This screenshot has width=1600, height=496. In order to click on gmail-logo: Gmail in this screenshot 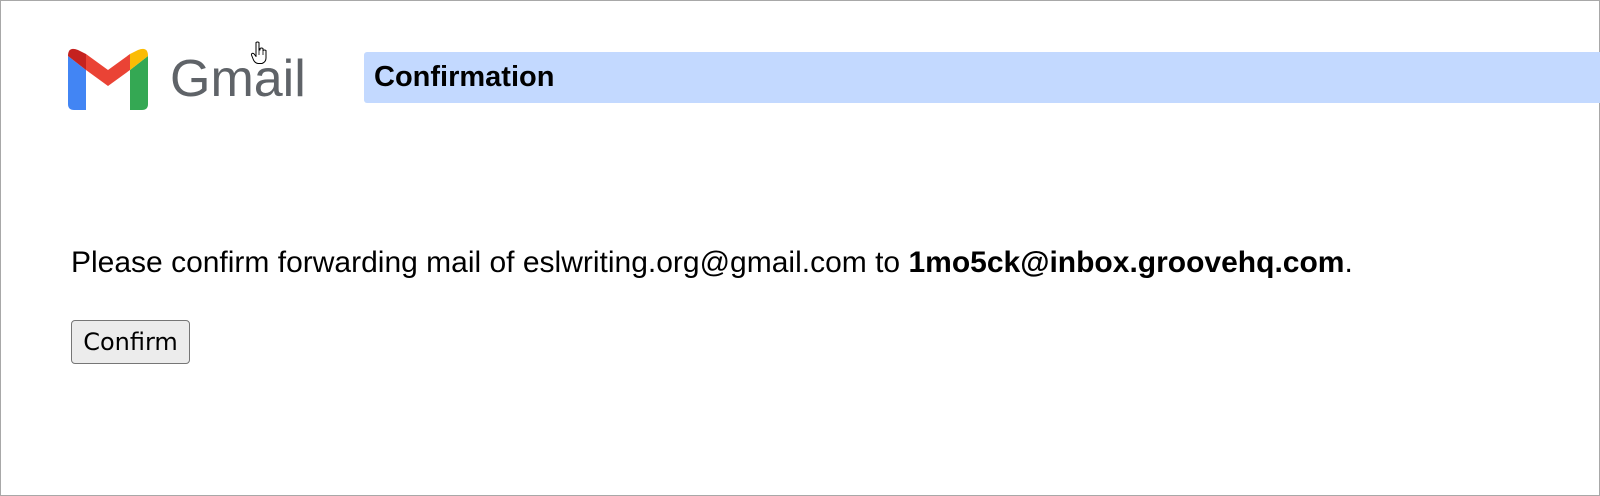, I will do `click(187, 79)`.